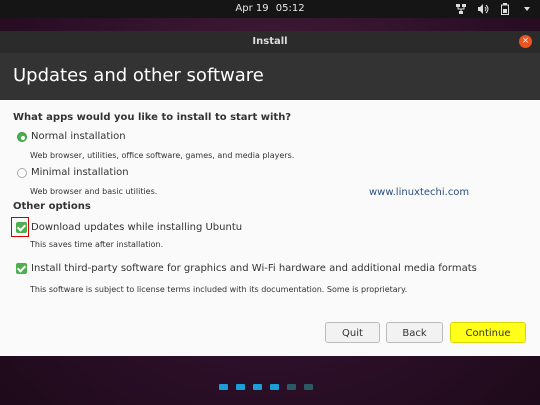 This screenshot has width=540, height=405. What do you see at coordinates (22, 172) in the screenshot?
I see `radio-minimal` at bounding box center [22, 172].